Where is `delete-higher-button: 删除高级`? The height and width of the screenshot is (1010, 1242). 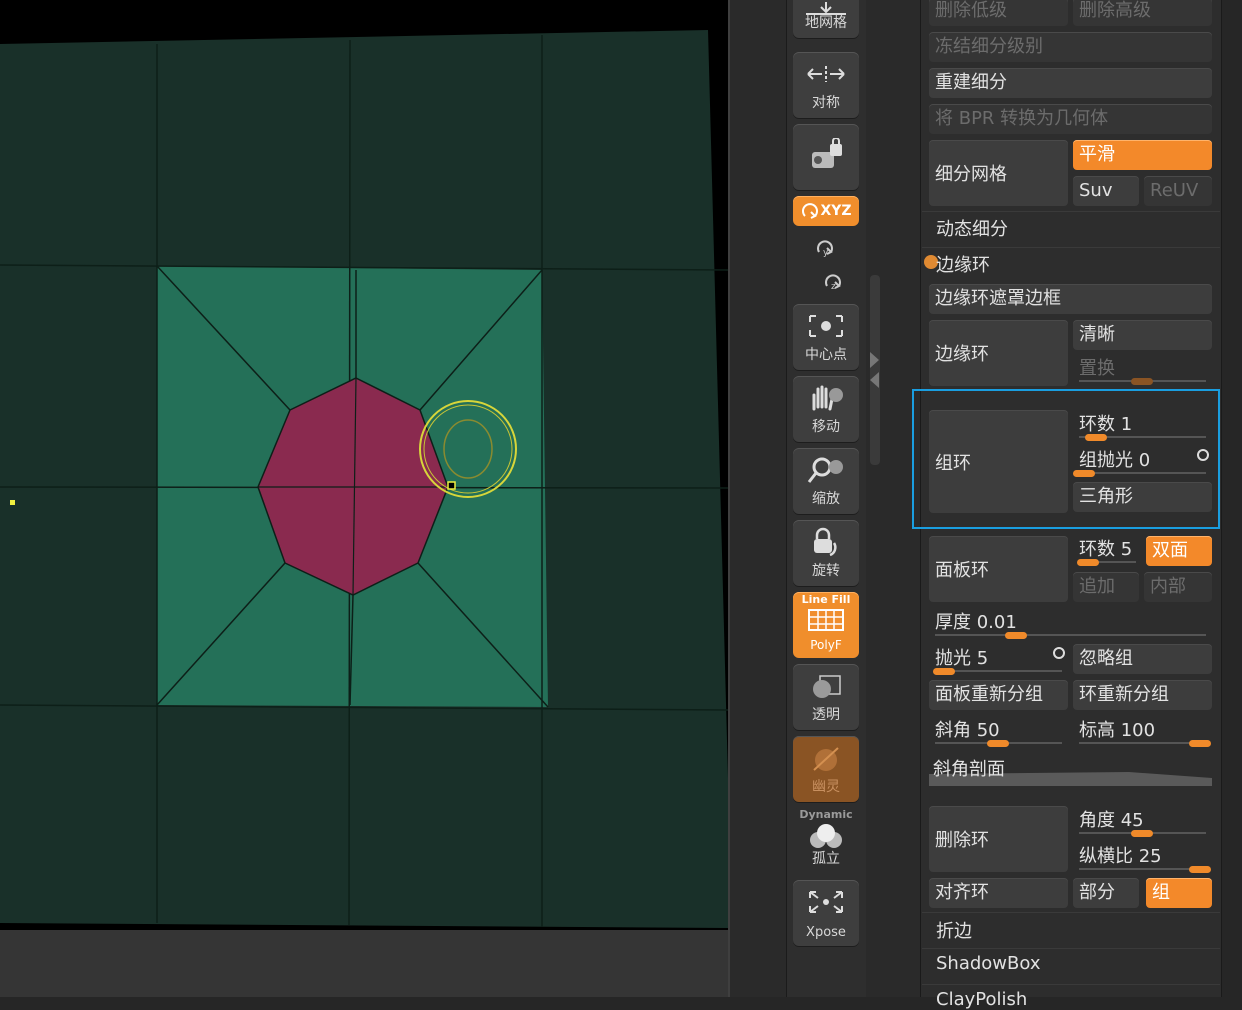 delete-higher-button: 删除高级 is located at coordinates (1142, 13).